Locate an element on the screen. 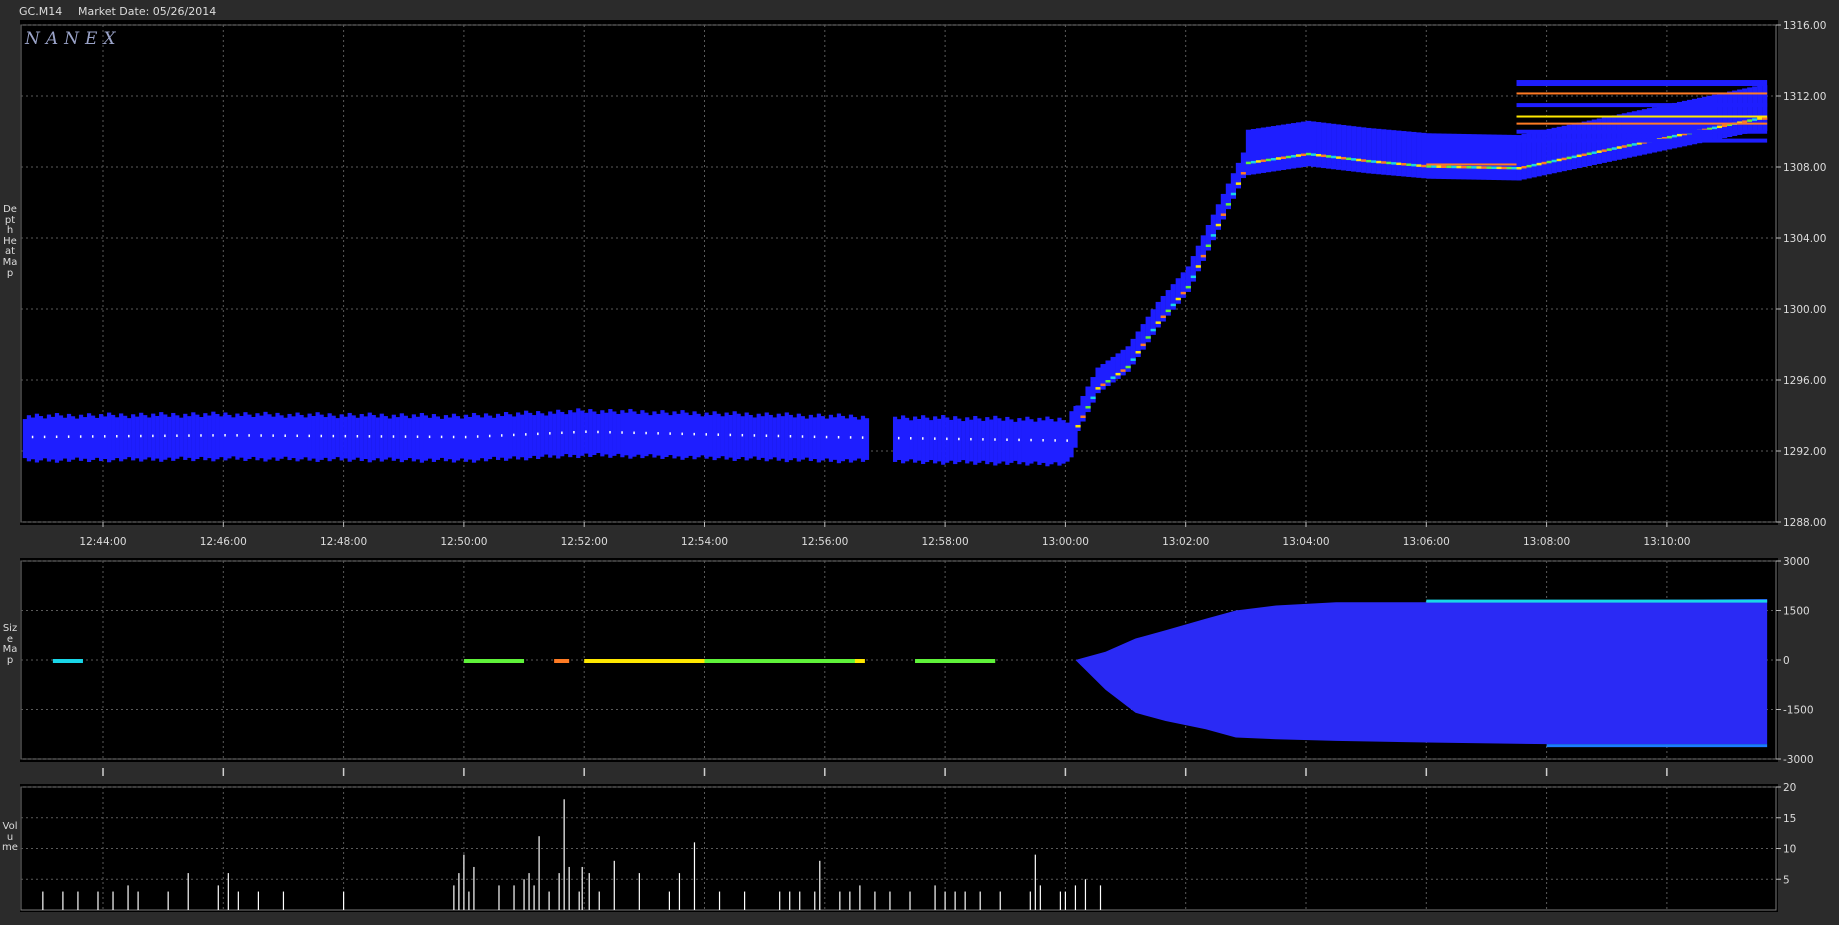  depth-y-tick-label: 1296.00 is located at coordinates (1804, 381).